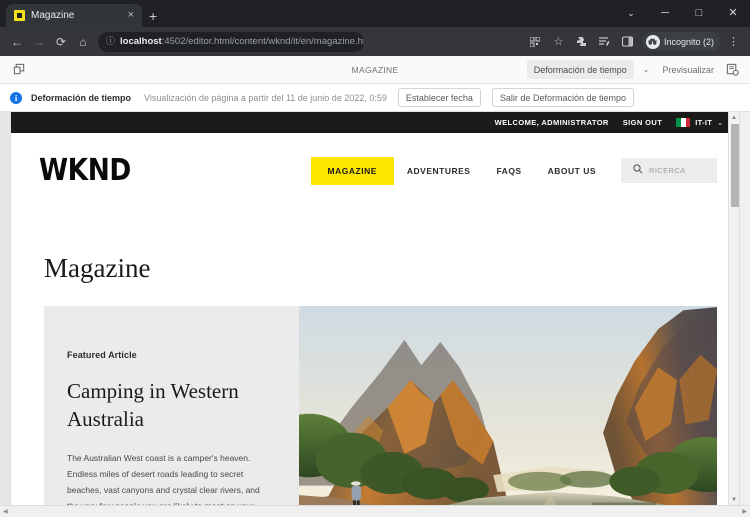 Image resolution: width=750 pixels, height=517 pixels. I want to click on extensions-puzzle-icon, so click(581, 41).